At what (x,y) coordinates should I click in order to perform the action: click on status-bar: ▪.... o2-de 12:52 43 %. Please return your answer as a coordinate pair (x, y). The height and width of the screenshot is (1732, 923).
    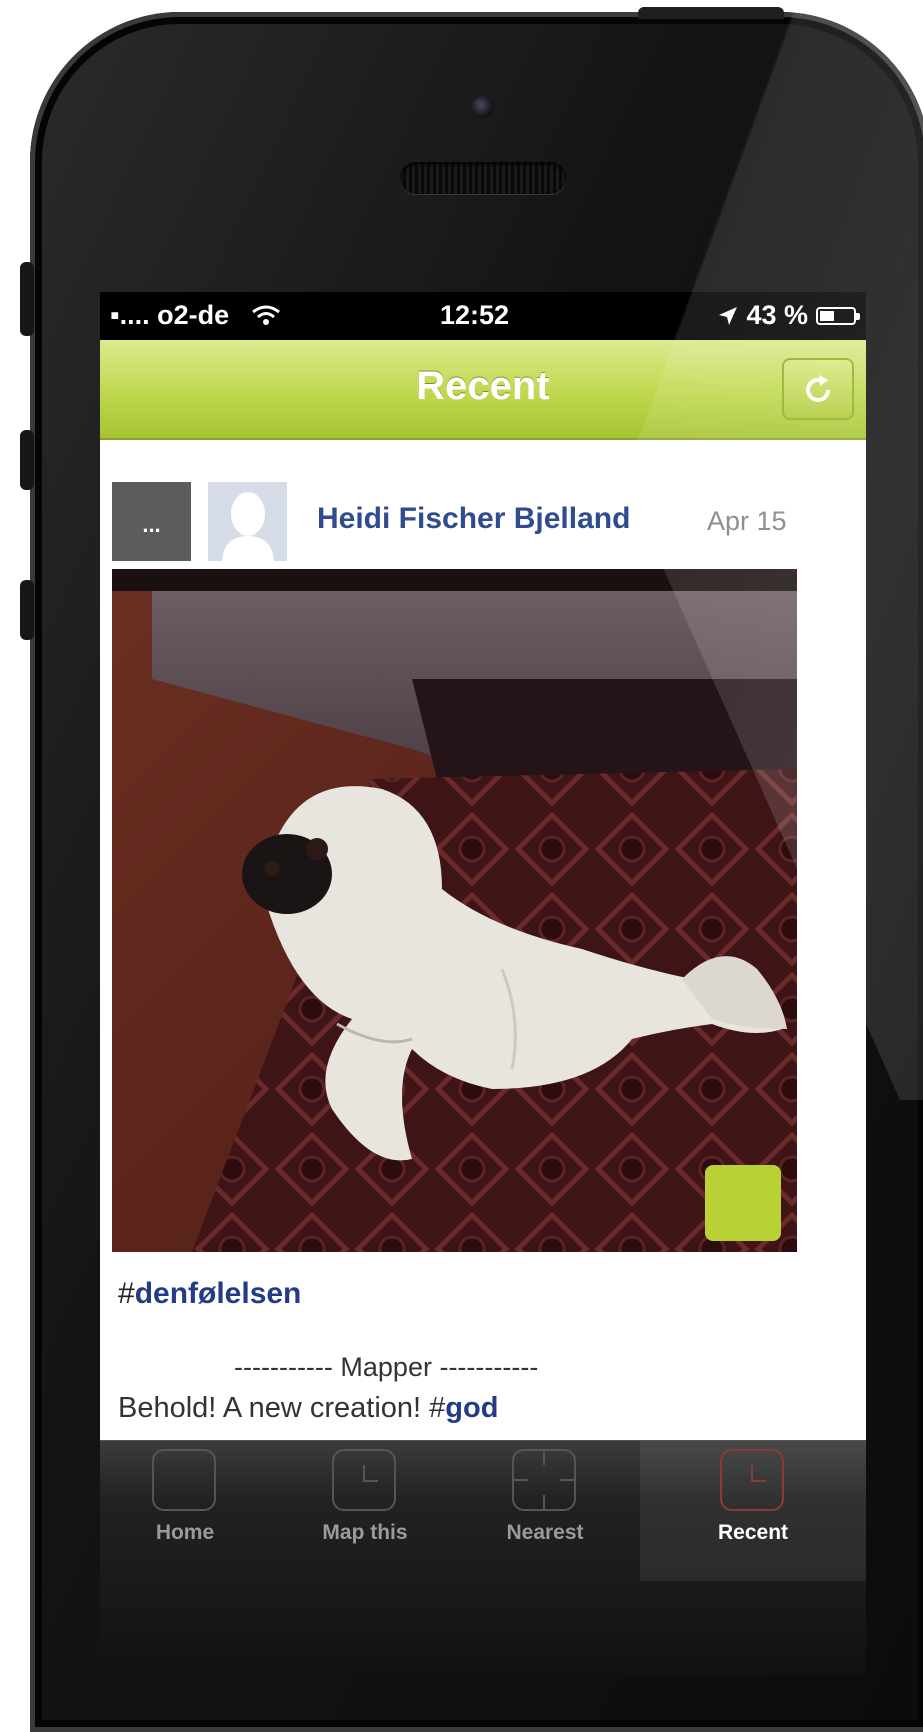
    Looking at the image, I should click on (483, 316).